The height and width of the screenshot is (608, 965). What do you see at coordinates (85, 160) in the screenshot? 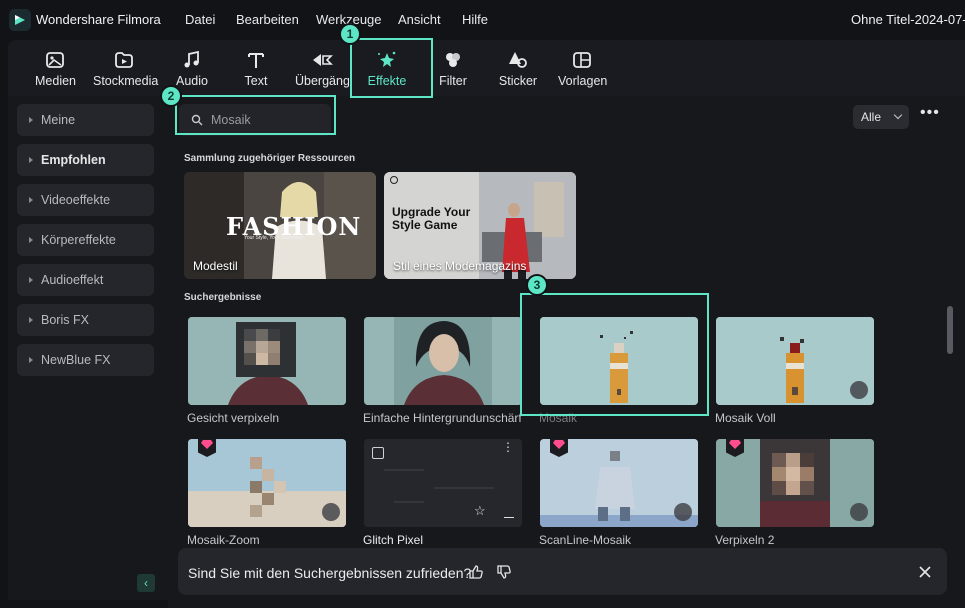
I see `sidebar-item-empfohlen: Empfohlen` at bounding box center [85, 160].